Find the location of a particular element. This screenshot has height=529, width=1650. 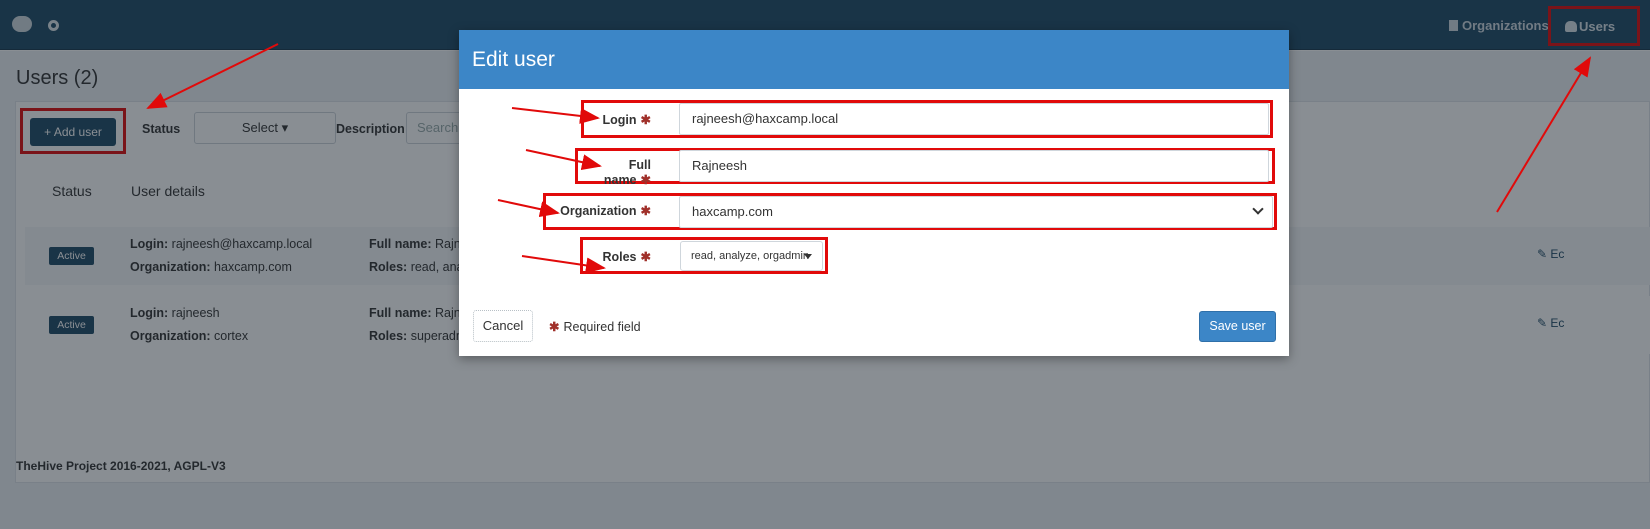

arrow-roles is located at coordinates (563, 264).